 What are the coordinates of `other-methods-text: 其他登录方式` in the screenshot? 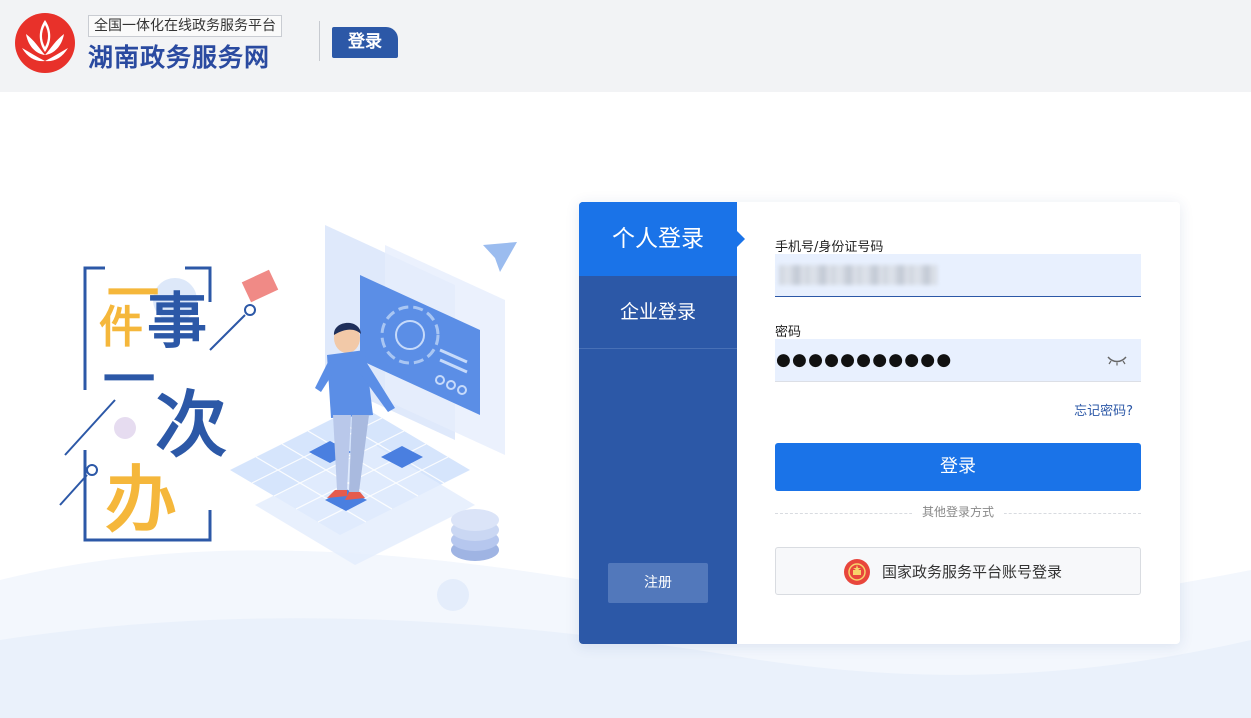 It's located at (957, 512).